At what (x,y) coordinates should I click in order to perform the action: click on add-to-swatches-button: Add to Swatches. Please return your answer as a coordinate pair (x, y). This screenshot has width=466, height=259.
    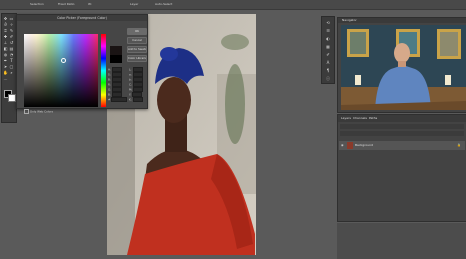
    Looking at the image, I should click on (137, 49).